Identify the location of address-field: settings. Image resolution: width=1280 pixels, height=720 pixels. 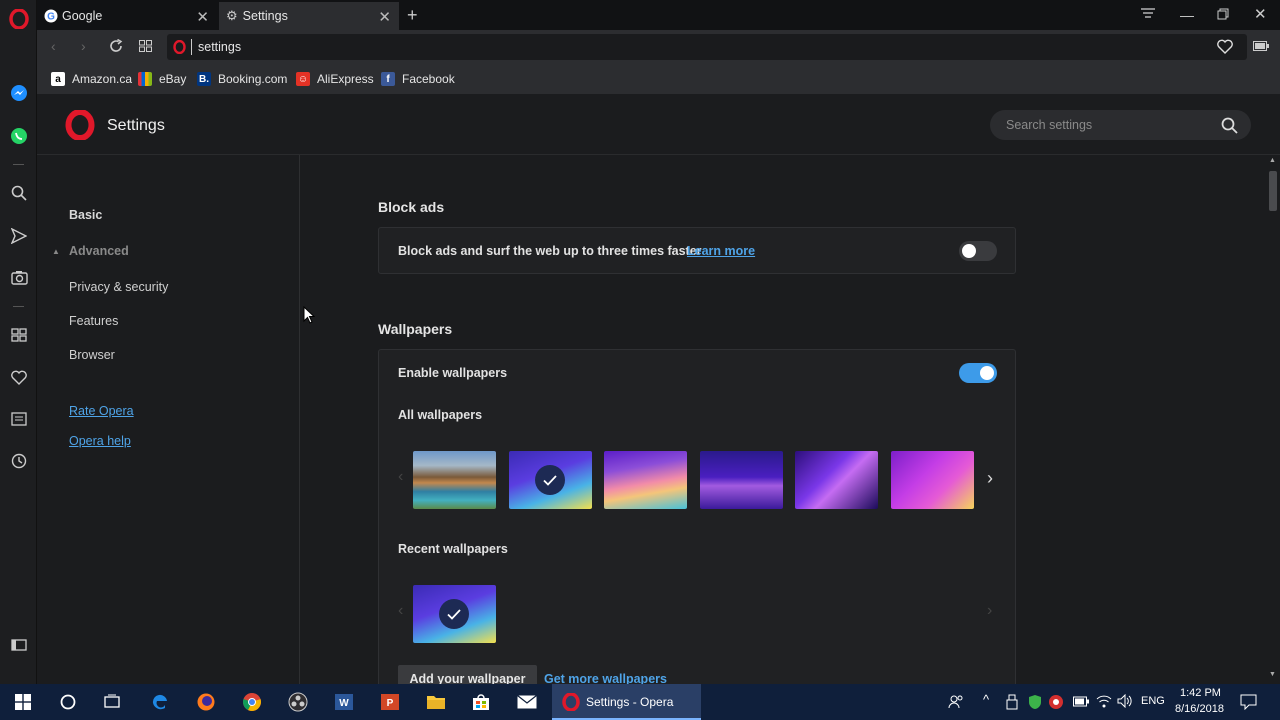
(707, 47).